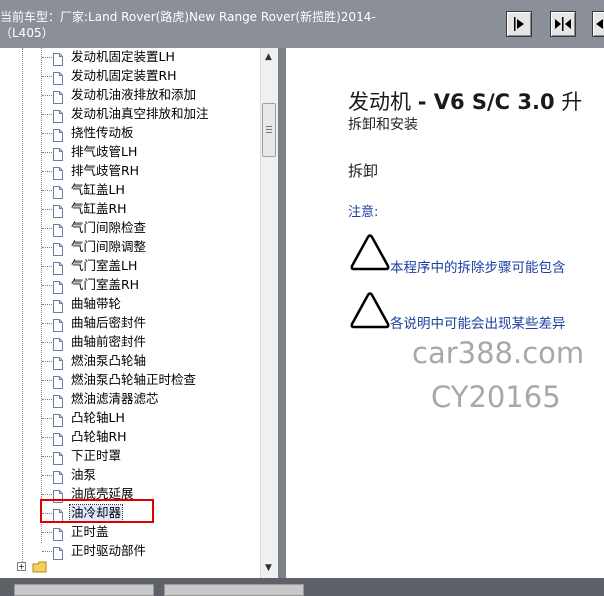 The image size is (604, 596). What do you see at coordinates (268, 568) in the screenshot?
I see `scroll-down-arrow: ▼` at bounding box center [268, 568].